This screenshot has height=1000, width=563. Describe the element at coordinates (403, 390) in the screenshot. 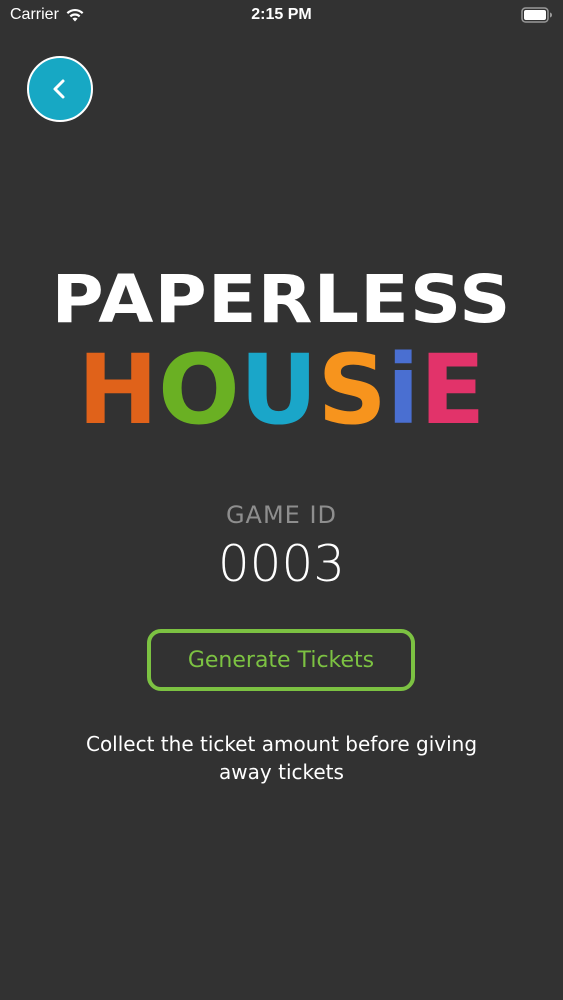

I see `logo-letter-i: i` at that location.